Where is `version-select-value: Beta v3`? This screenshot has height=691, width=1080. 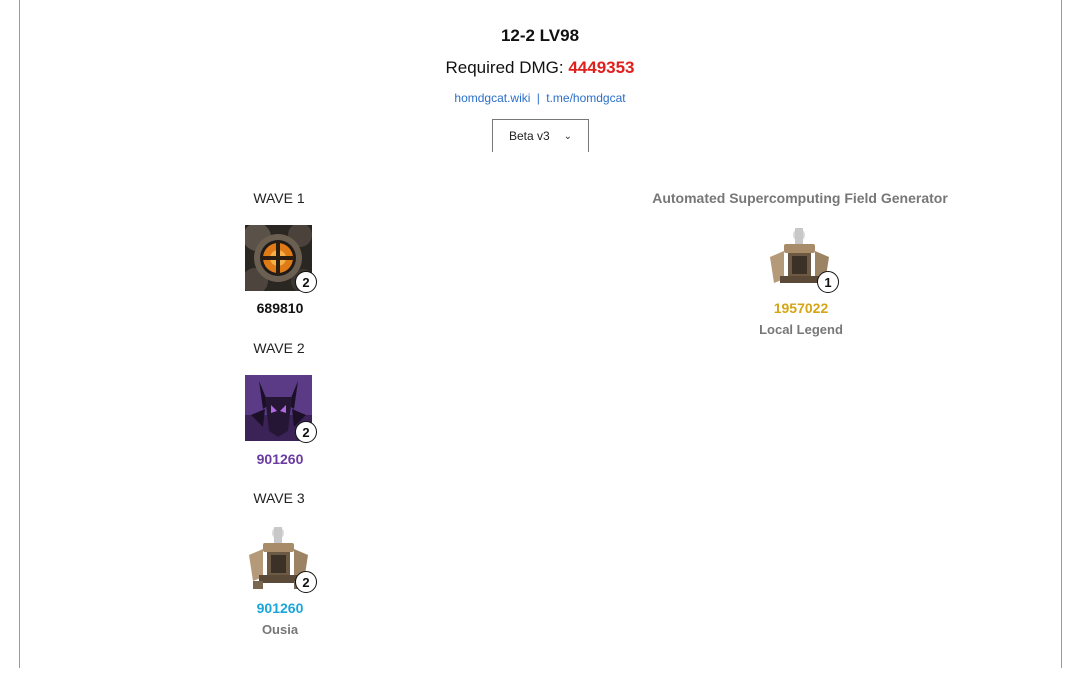 version-select-value: Beta v3 is located at coordinates (529, 136).